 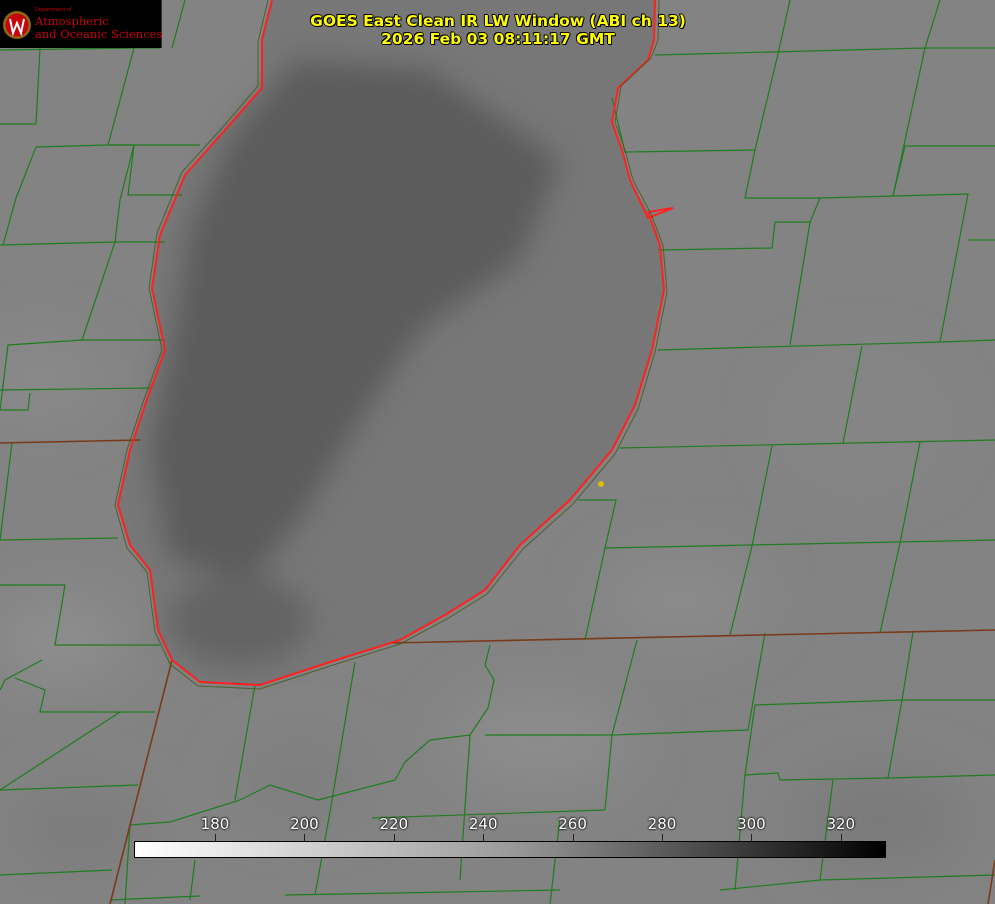 I want to click on station-marker, so click(x=601, y=484).